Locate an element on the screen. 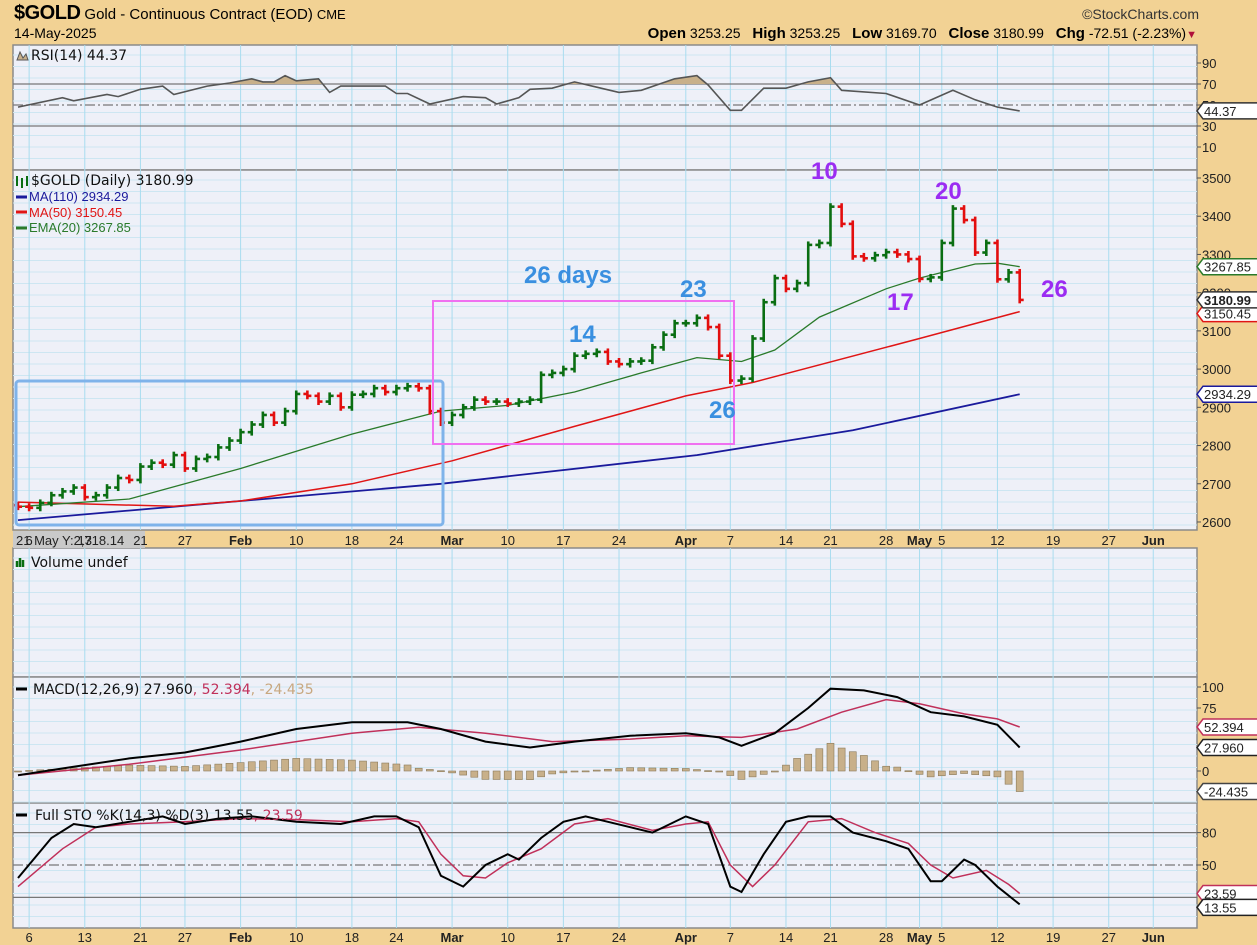 Image resolution: width=1257 pixels, height=945 pixels. macd-signal-tag: 52.394 is located at coordinates (1224, 727).